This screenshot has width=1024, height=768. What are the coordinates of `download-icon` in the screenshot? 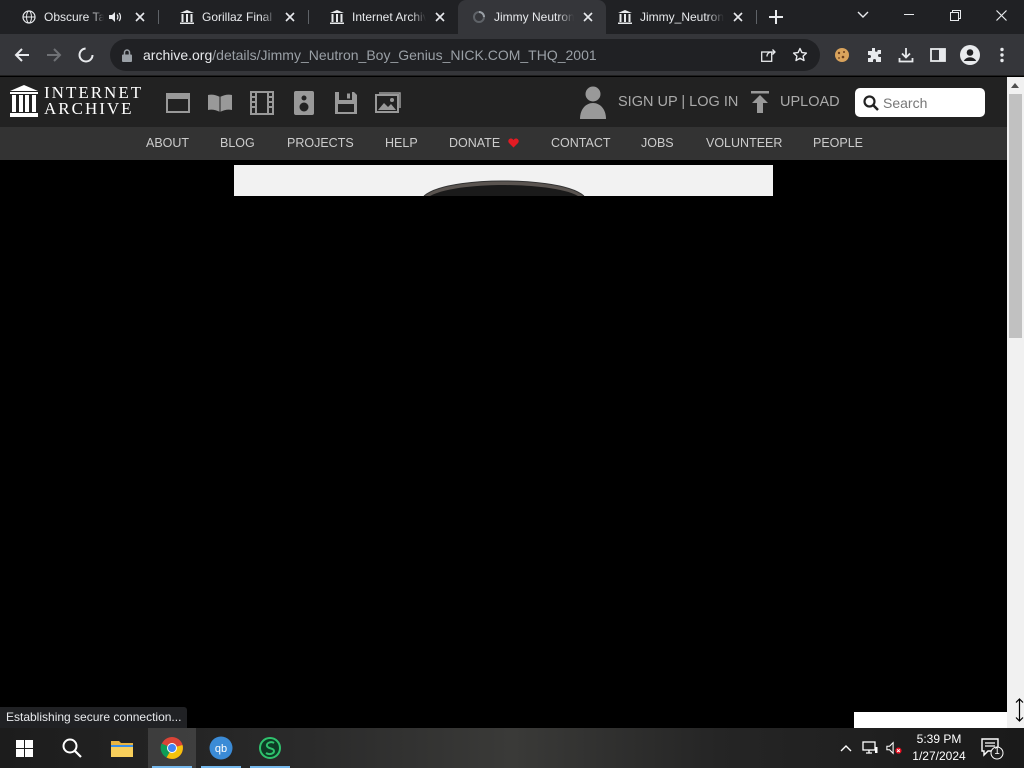 It's located at (906, 55).